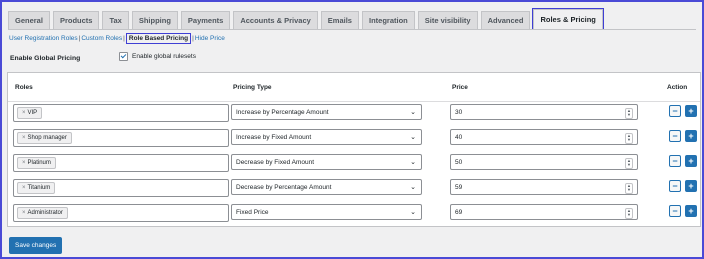 The image size is (704, 259). Describe the element at coordinates (544, 212) in the screenshot. I see `price-input: 69 ▲ ▼` at that location.